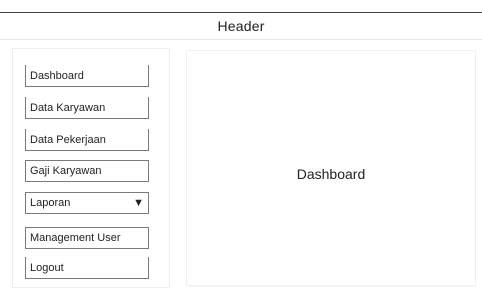 Image resolution: width=482 pixels, height=294 pixels. I want to click on sidebar-item-data-karyawan: Data Karyawan, so click(87, 108).